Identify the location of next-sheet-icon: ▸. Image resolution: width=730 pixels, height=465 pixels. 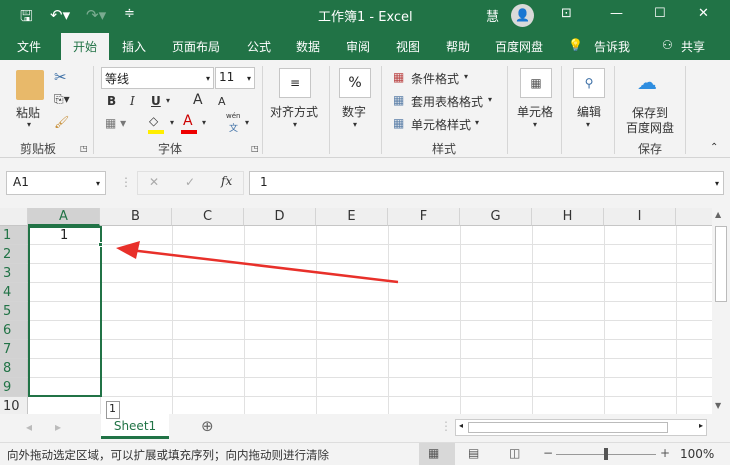
(58, 427).